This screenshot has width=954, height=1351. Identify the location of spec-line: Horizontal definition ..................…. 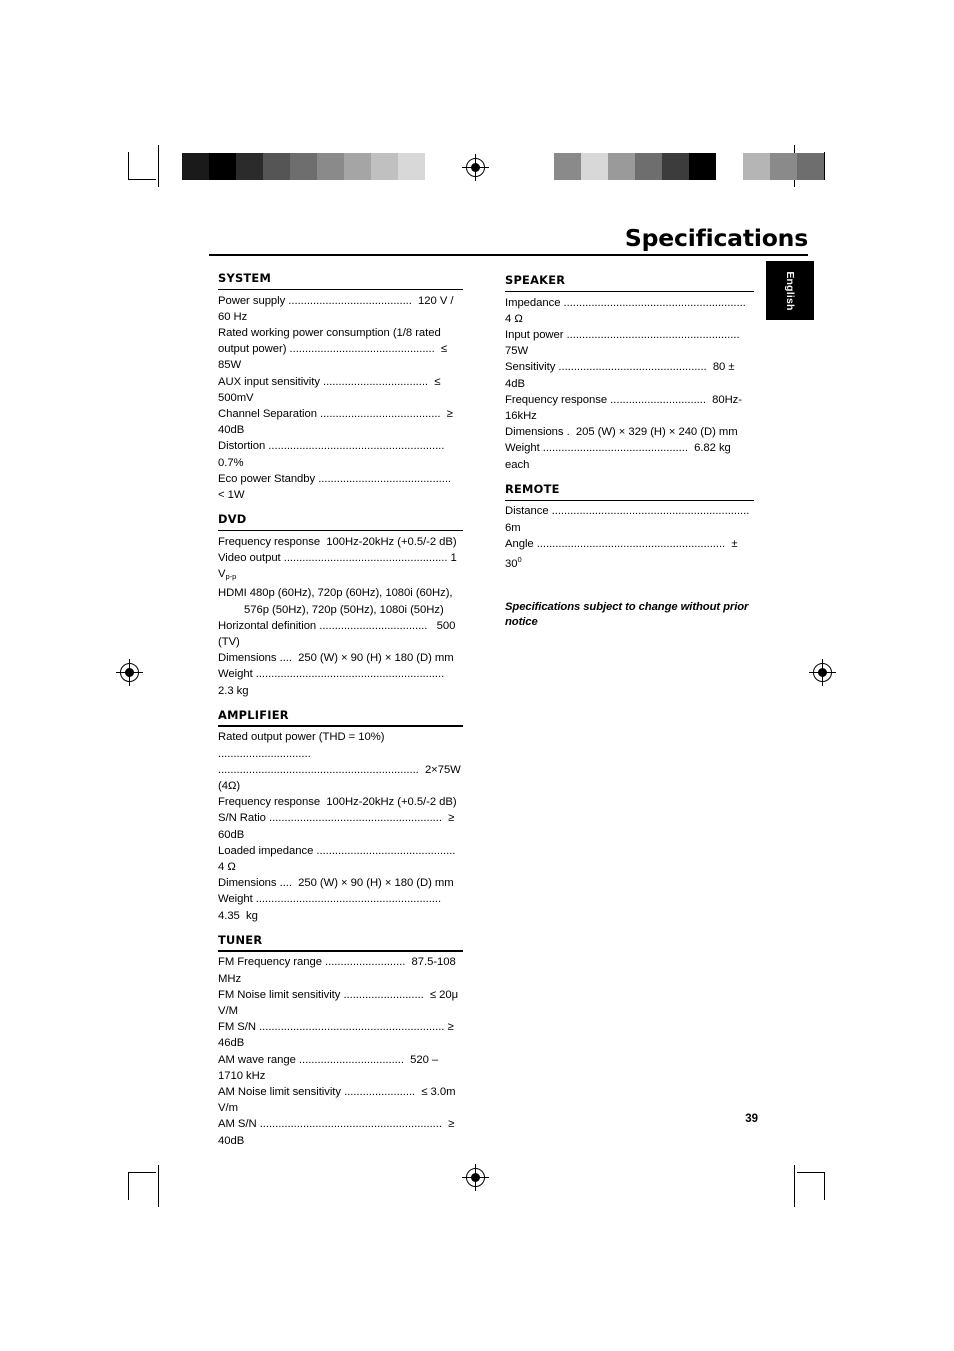
(338, 633).